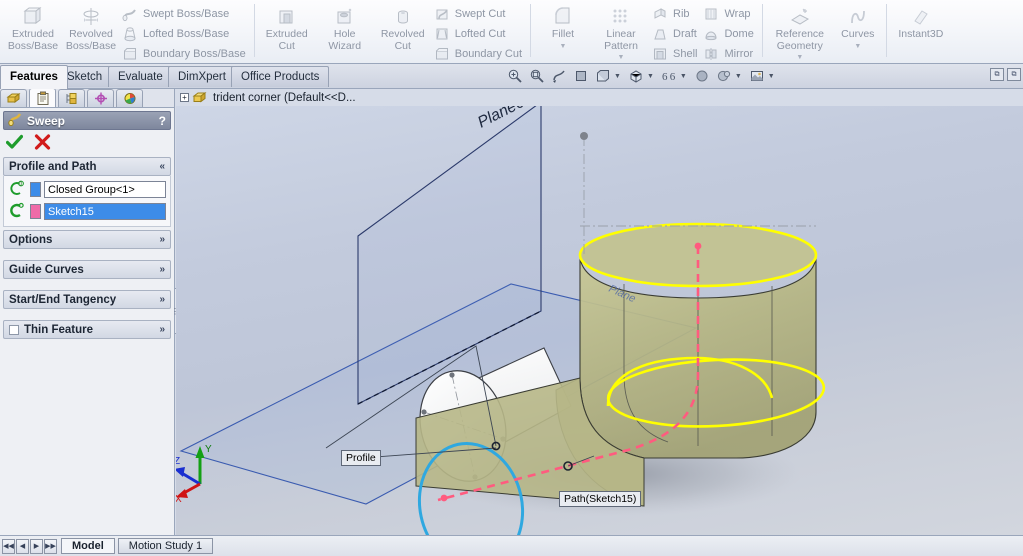 This screenshot has height=556, width=1023. What do you see at coordinates (42, 98) in the screenshot?
I see `property-manager-tab` at bounding box center [42, 98].